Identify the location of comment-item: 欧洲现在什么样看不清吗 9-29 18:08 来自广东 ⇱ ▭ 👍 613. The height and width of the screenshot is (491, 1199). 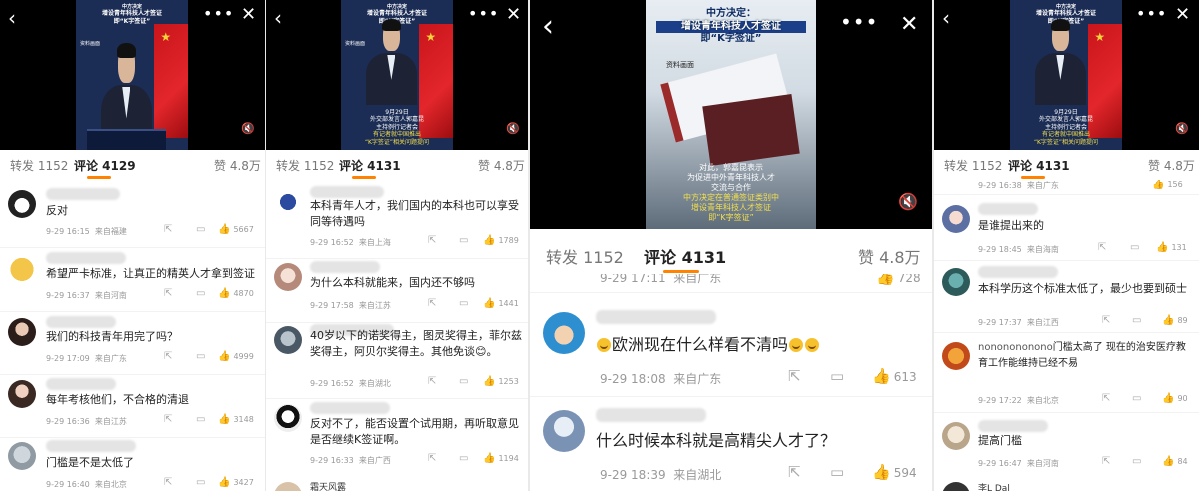
(731, 351).